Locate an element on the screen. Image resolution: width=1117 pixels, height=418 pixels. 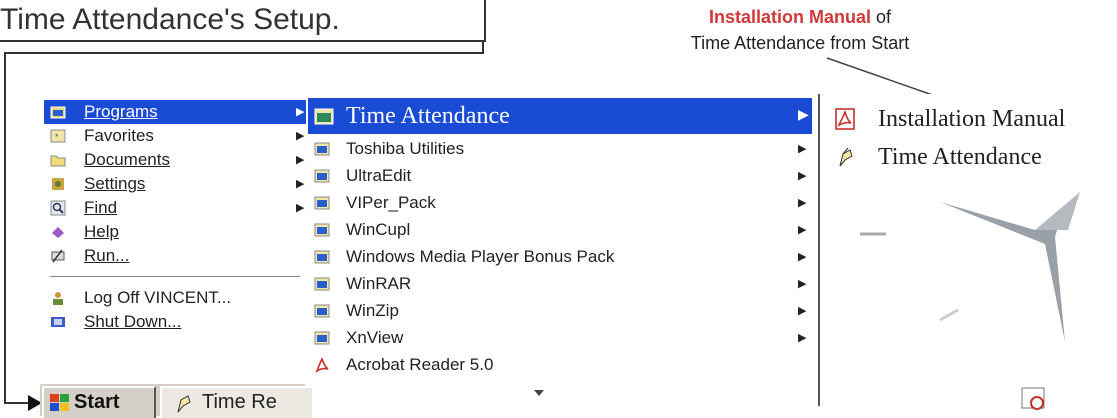
program-item-toshiba-utilities: Toshiba Utilities ▶ is located at coordinates (560, 149).